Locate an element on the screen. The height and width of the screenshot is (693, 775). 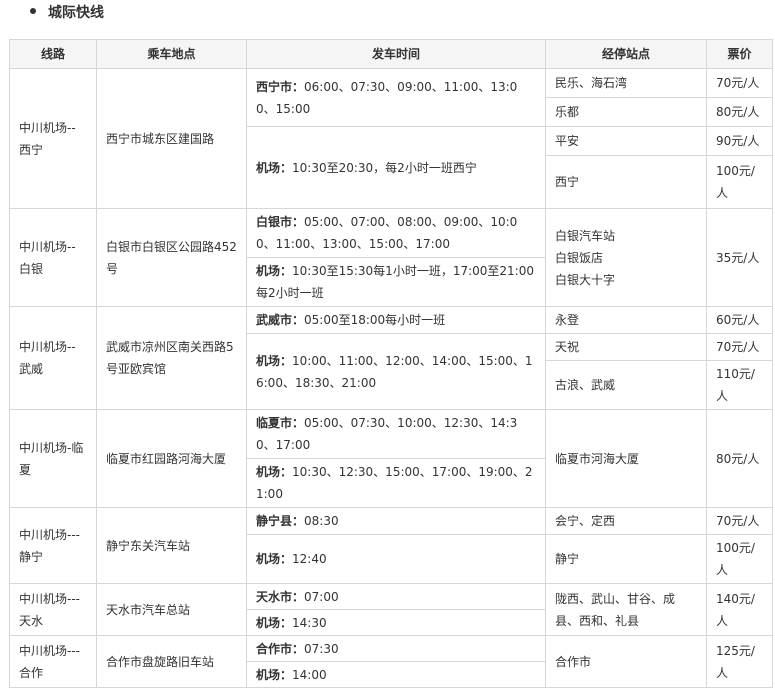
time-label: 天水市： is located at coordinates (280, 596).